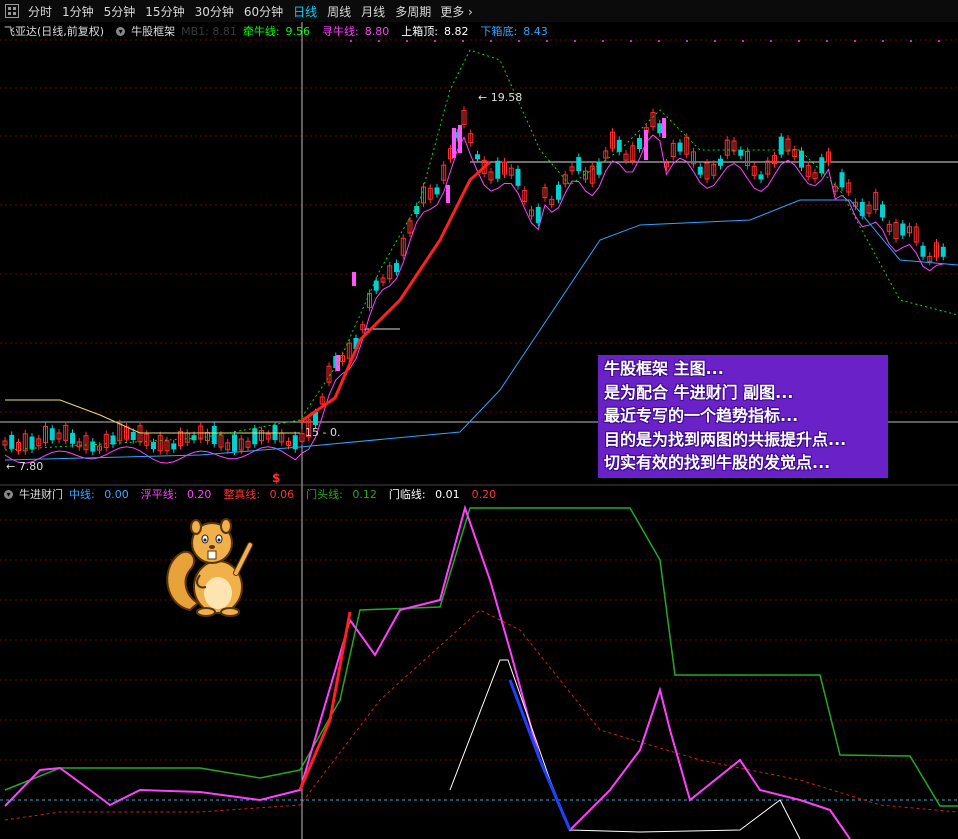 The image size is (958, 839). I want to click on sub-legend-2: 浮平线: 0.20, so click(179, 494).